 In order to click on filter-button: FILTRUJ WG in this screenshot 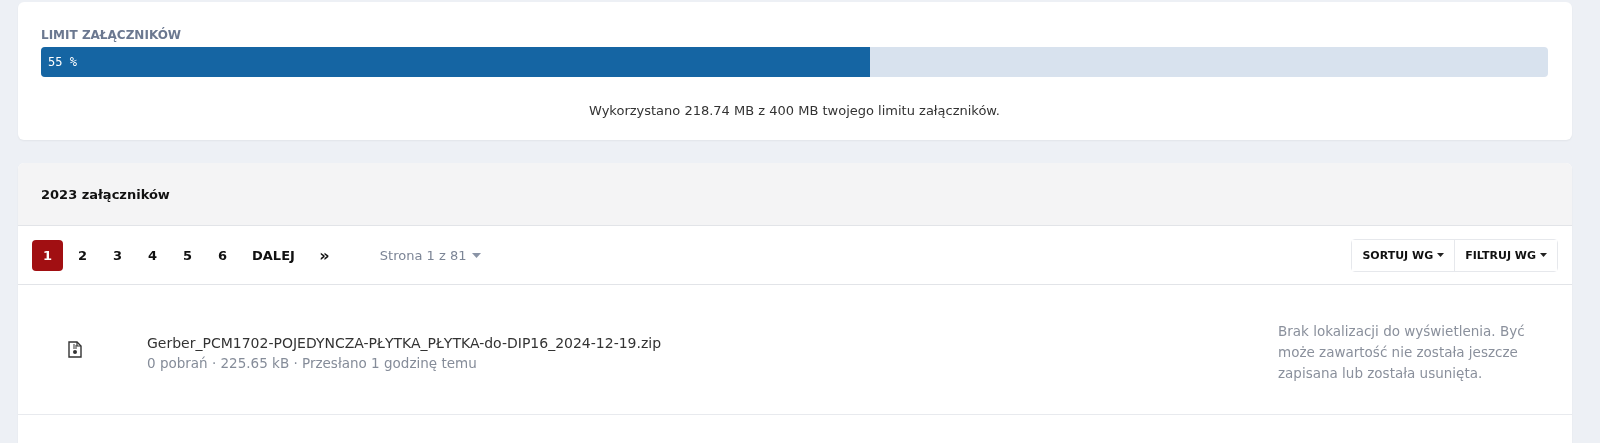, I will do `click(1505, 255)`.